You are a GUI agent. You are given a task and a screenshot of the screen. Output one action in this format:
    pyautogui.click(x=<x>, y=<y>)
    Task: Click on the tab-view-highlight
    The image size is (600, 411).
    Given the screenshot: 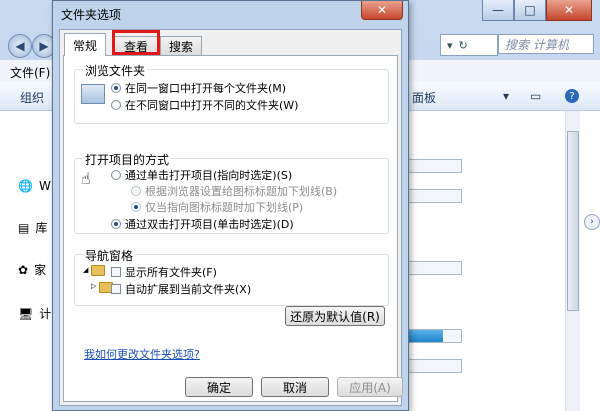 What is the action you would take?
    pyautogui.click(x=136, y=42)
    